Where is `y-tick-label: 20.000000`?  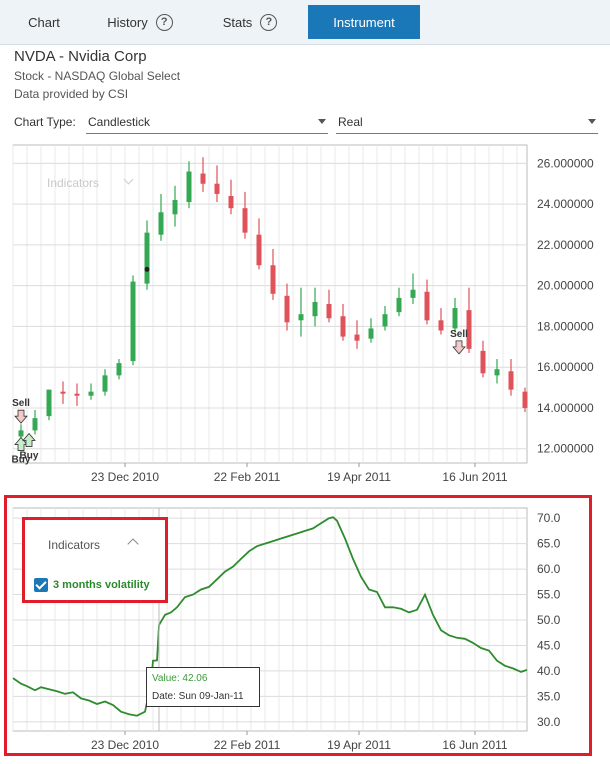 y-tick-label: 20.000000 is located at coordinates (565, 286).